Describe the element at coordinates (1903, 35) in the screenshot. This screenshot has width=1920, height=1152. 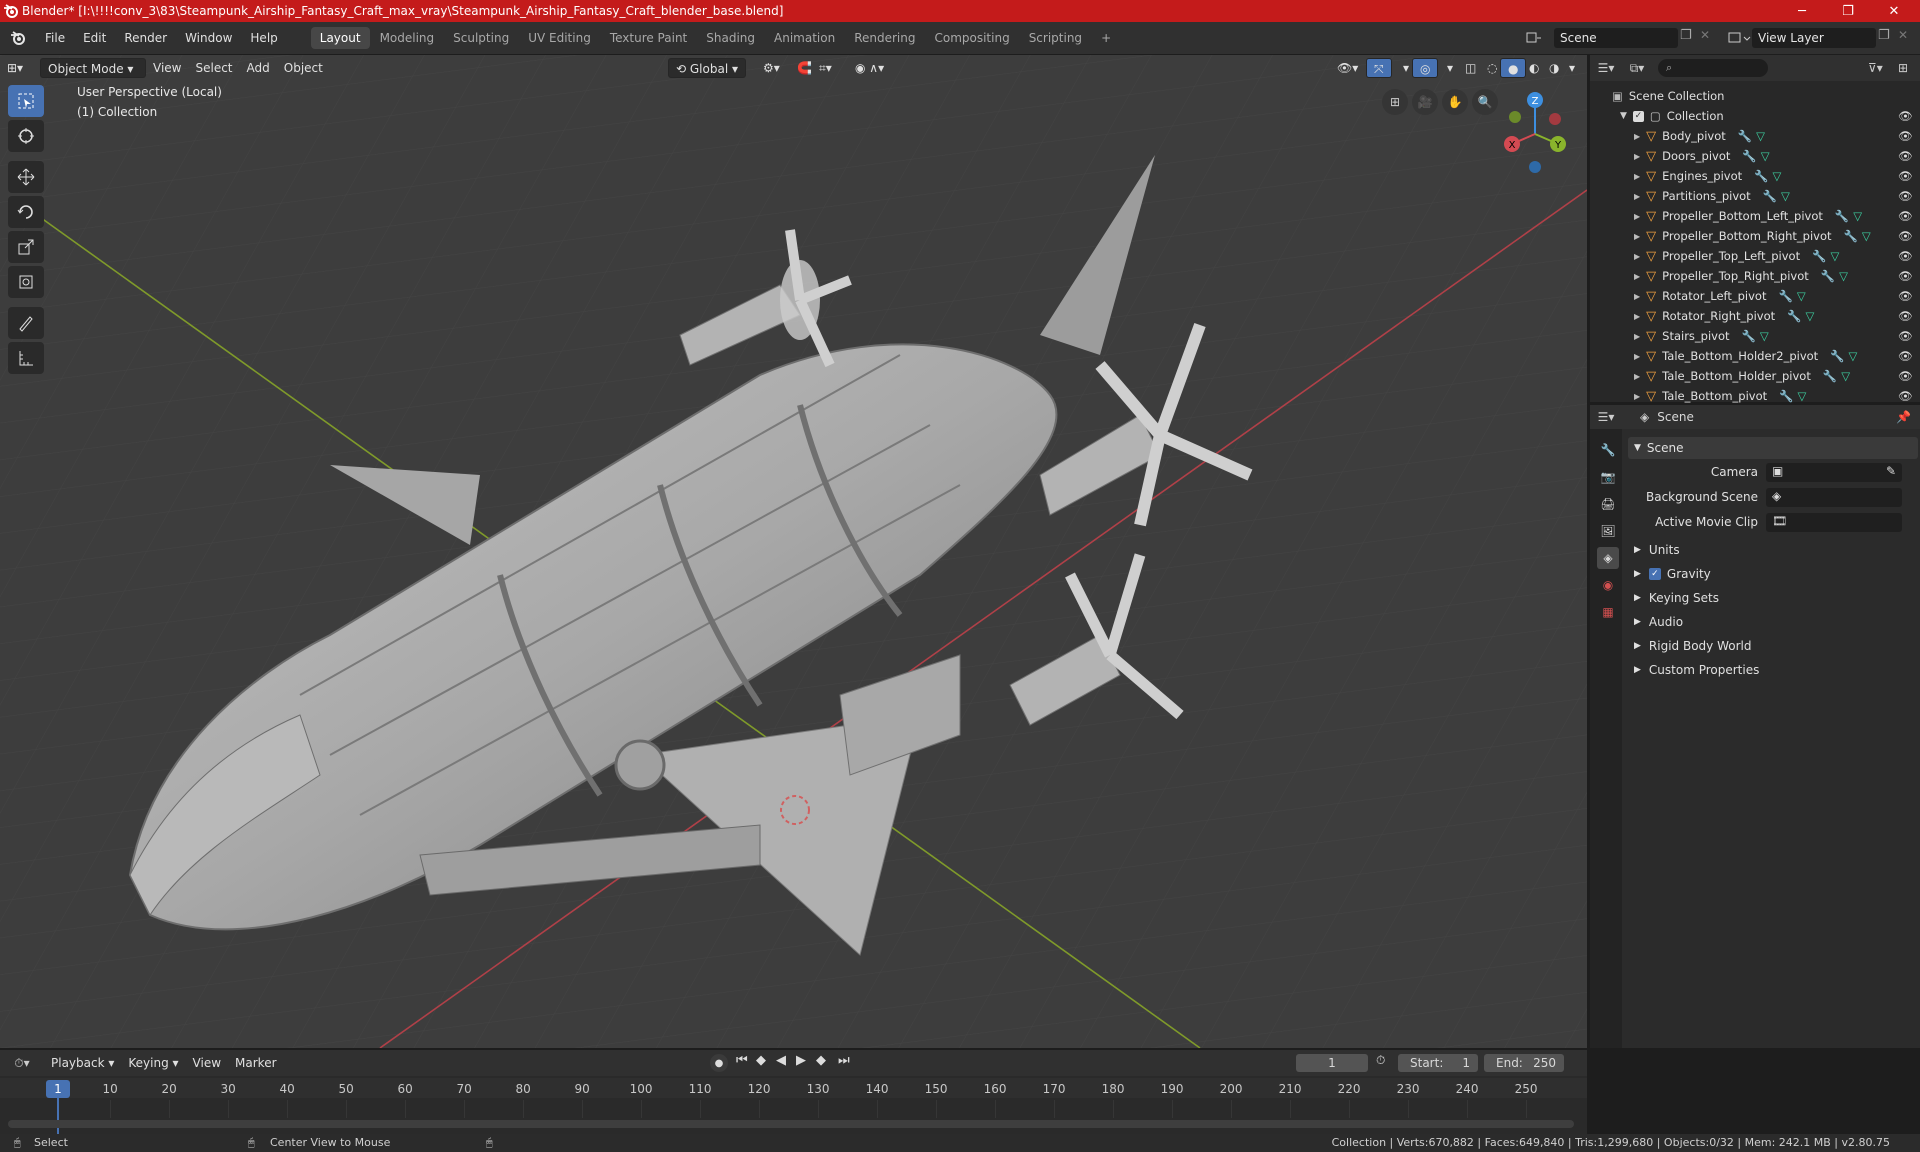
I see `delete-view-layer-icon: ✕` at that location.